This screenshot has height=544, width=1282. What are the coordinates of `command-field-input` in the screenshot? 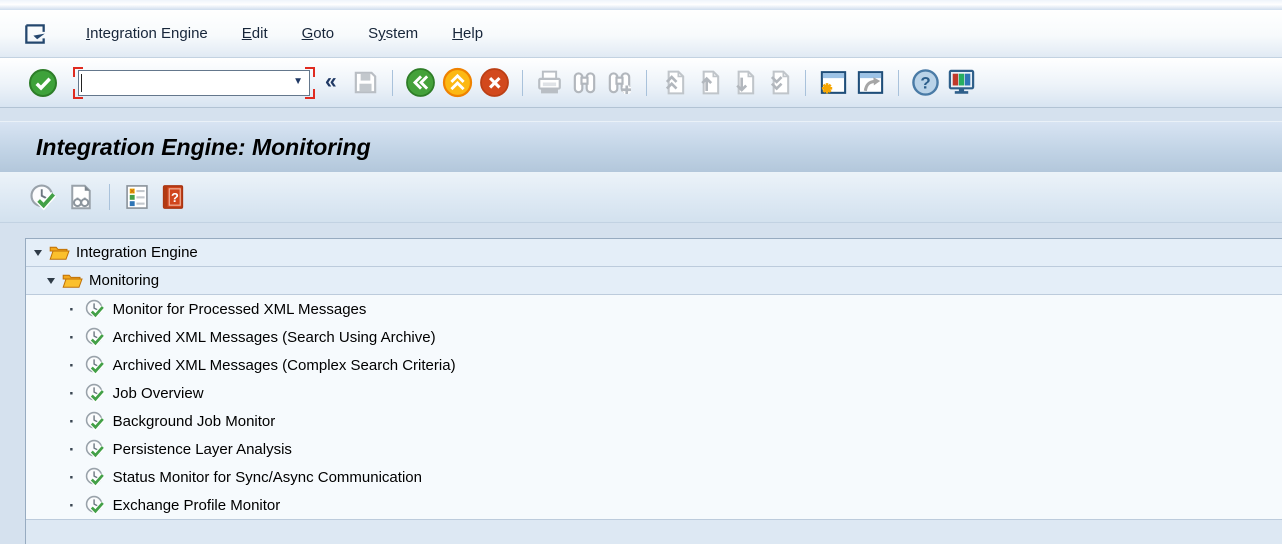 It's located at (194, 82).